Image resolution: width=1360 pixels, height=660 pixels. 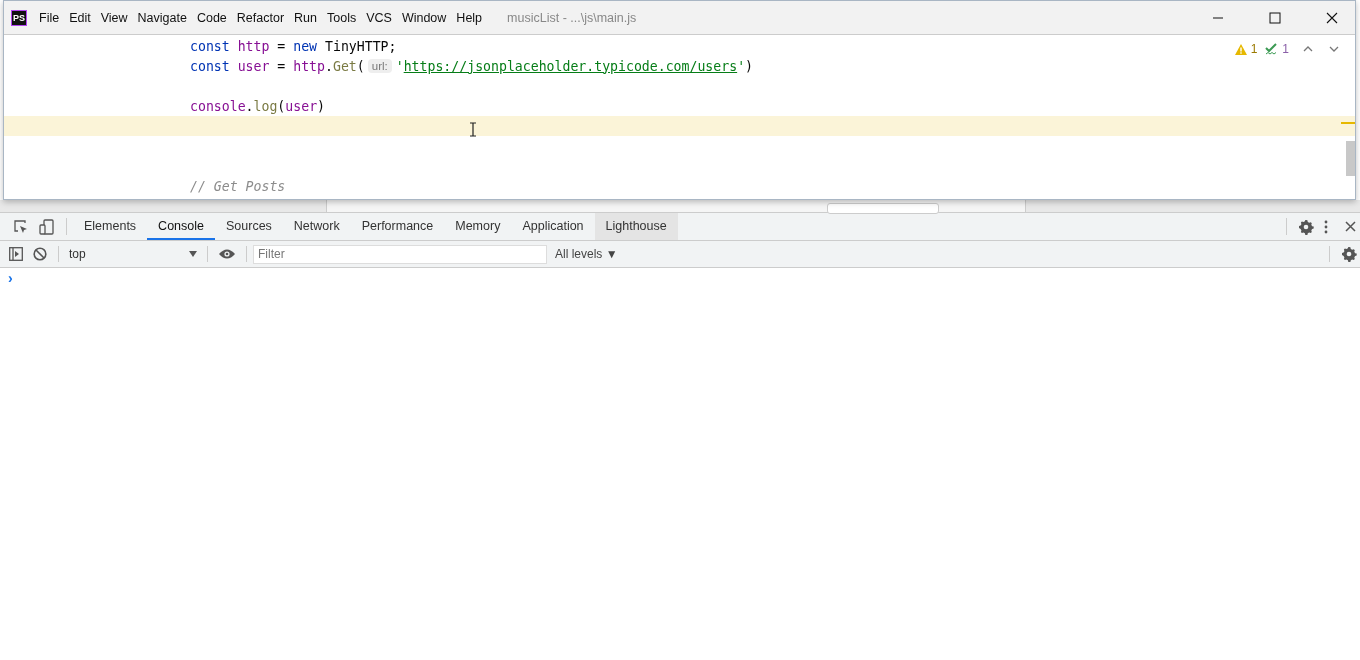 I want to click on log-levels-dropdown: All levels ▼, so click(x=586, y=254).